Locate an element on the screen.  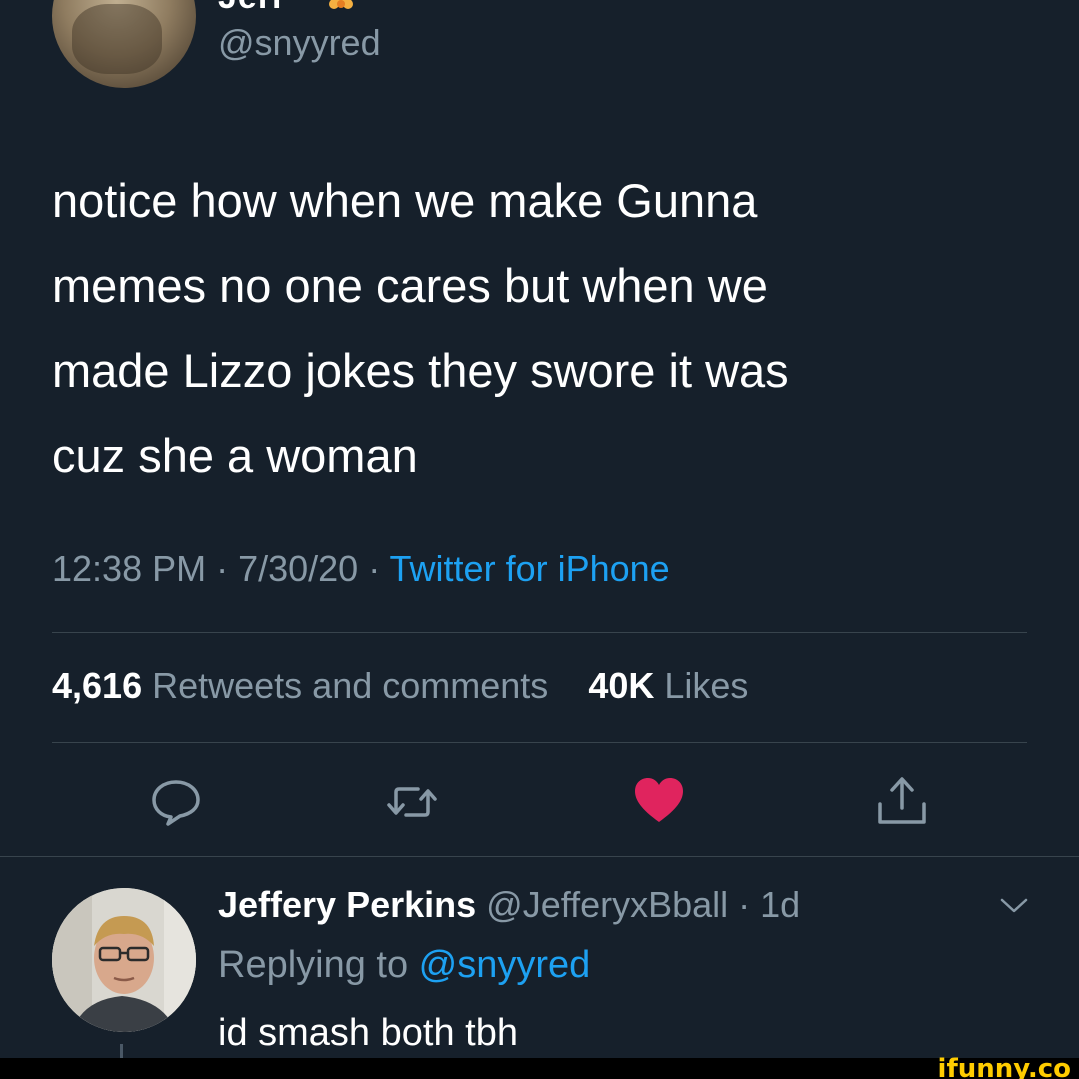
replying-to-label: Replying to is located at coordinates (318, 965).